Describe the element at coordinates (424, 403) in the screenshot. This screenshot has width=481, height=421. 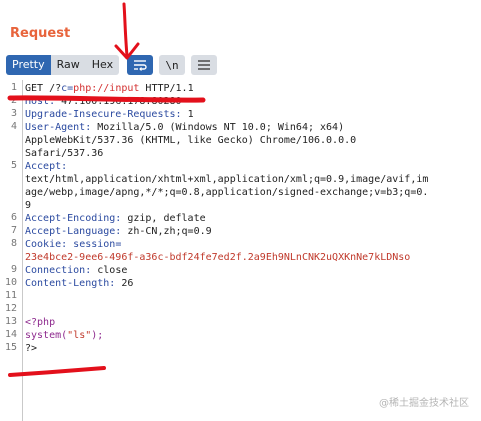
I see `watermark: @稀土掘金技术社区` at that location.